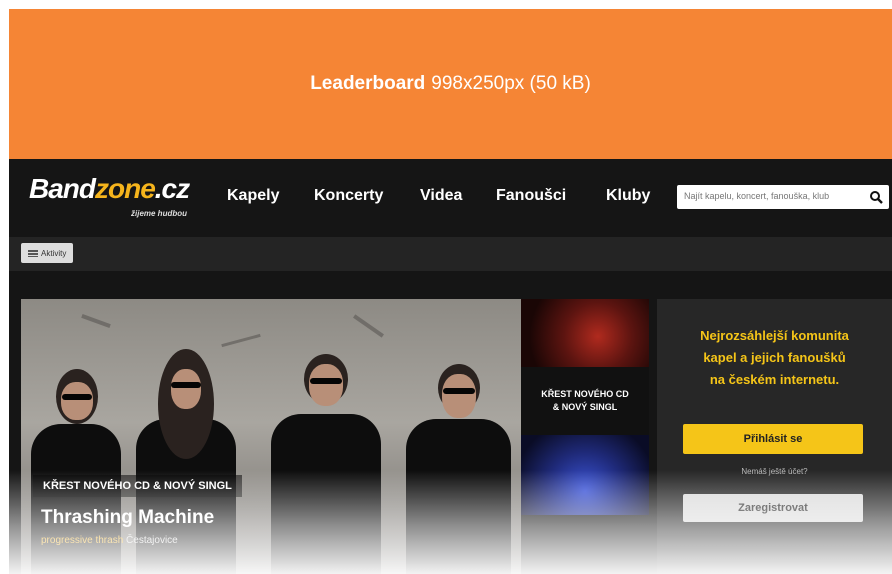 The height and width of the screenshot is (574, 892). I want to click on logo-band: Band, so click(62, 188).